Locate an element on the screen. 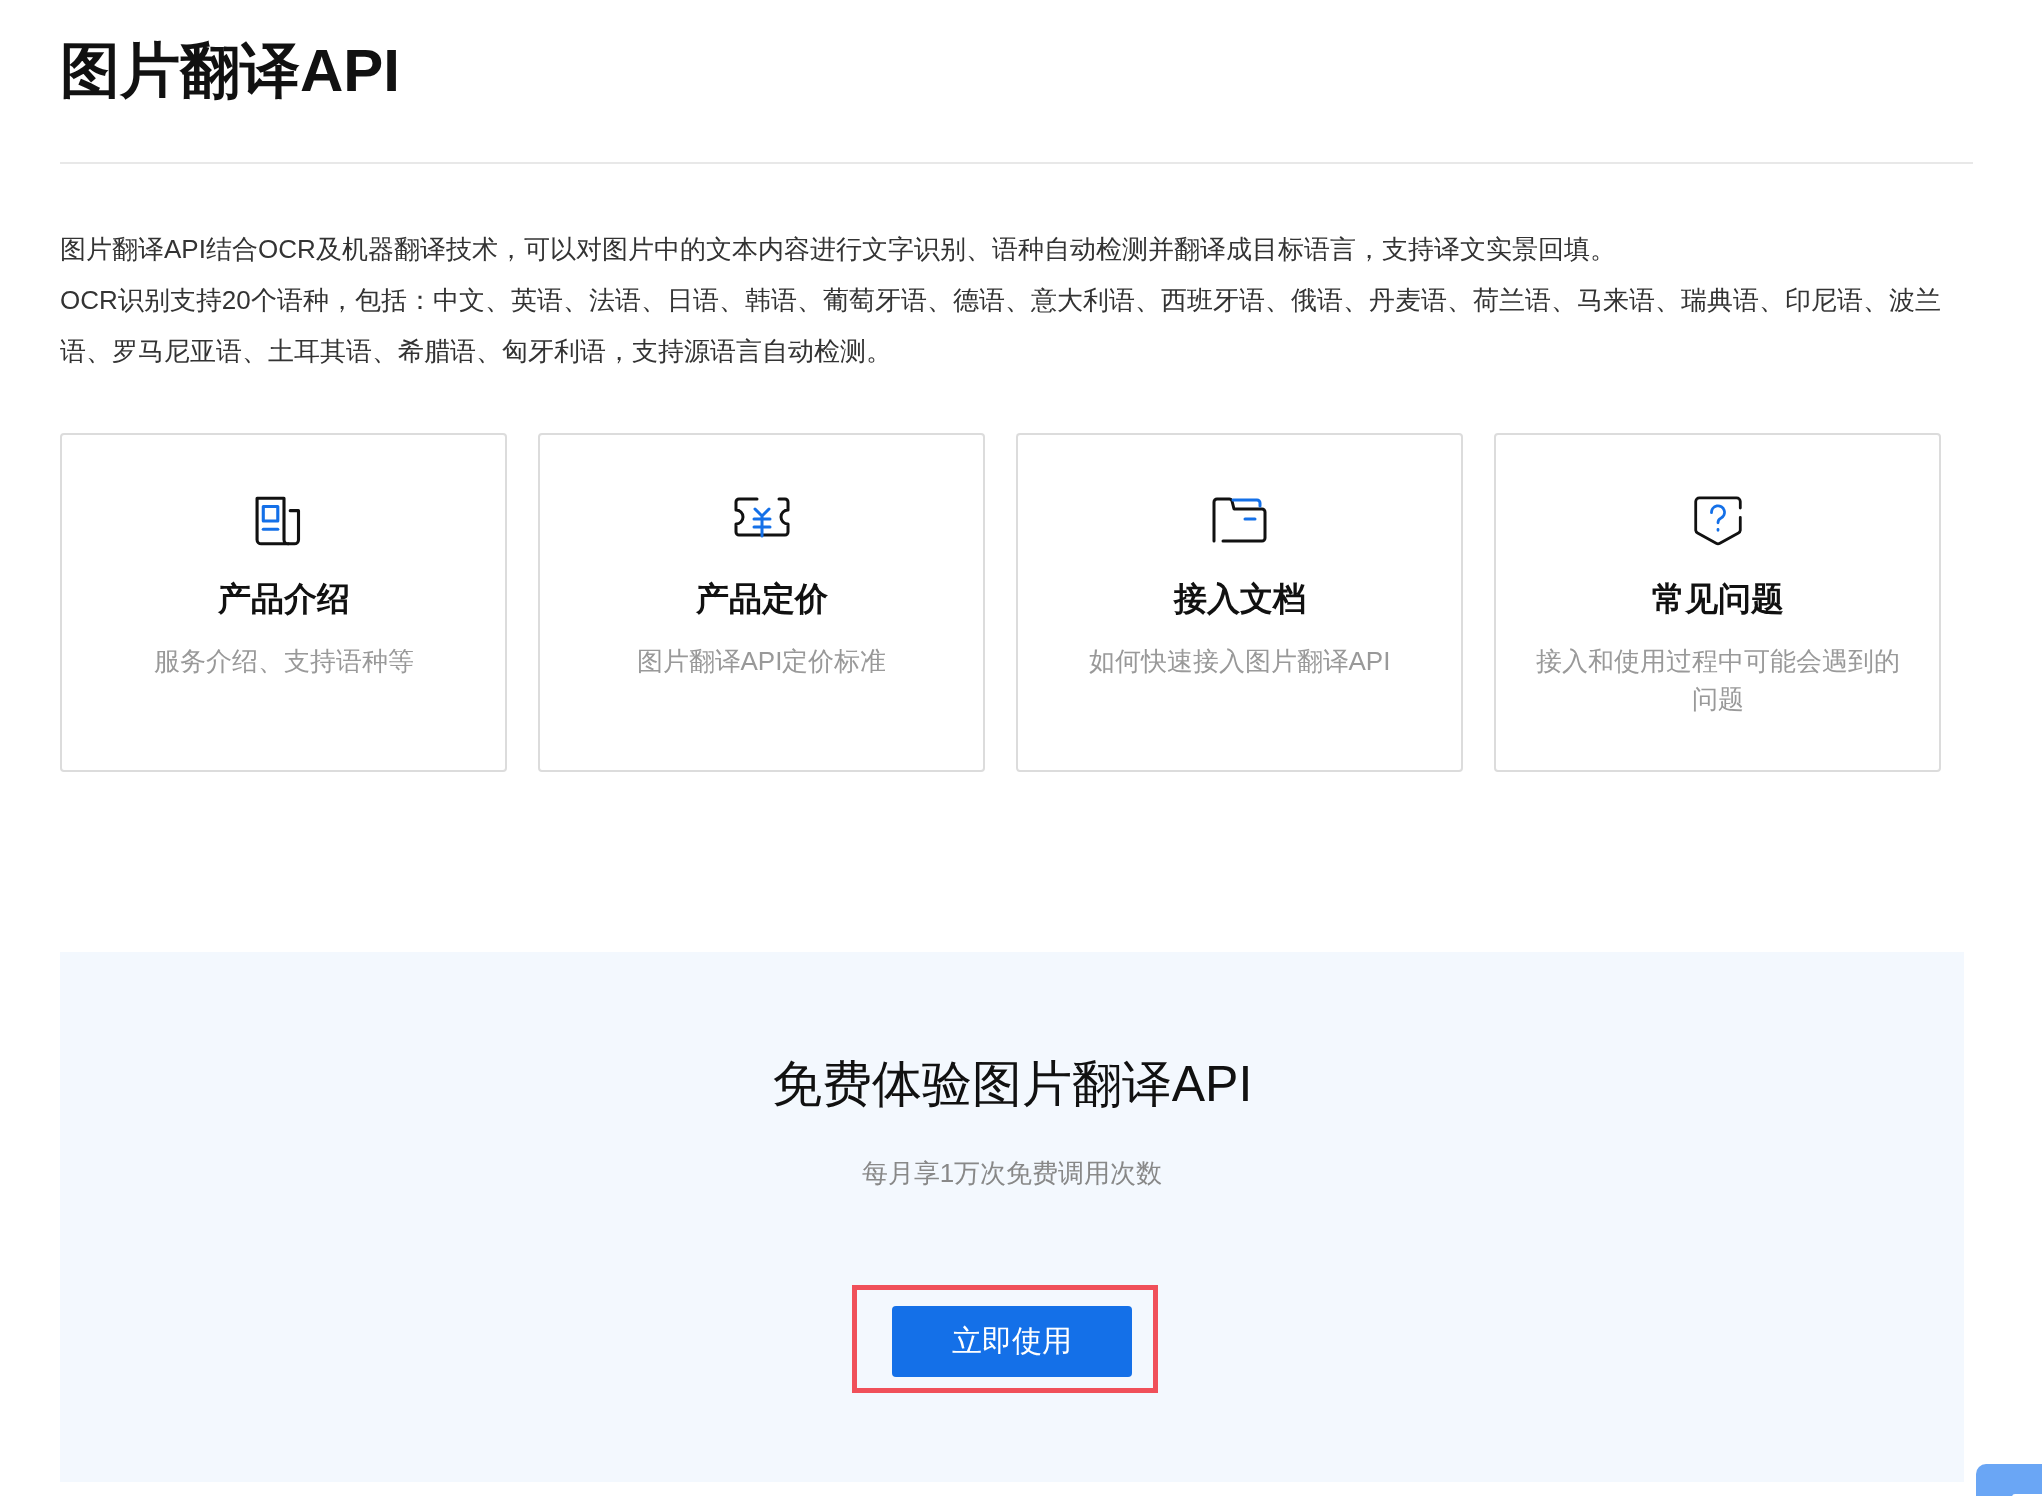 The height and width of the screenshot is (1496, 2042). card-title: 产品介绍 is located at coordinates (283, 599).